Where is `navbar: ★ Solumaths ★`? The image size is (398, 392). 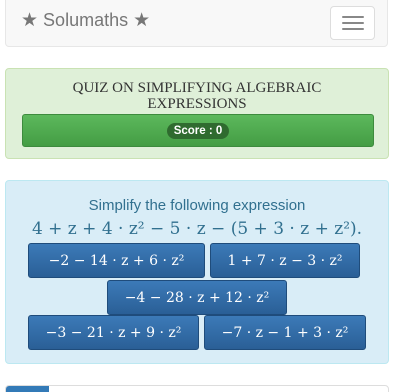
navbar: ★ Solumaths ★ is located at coordinates (196, 23).